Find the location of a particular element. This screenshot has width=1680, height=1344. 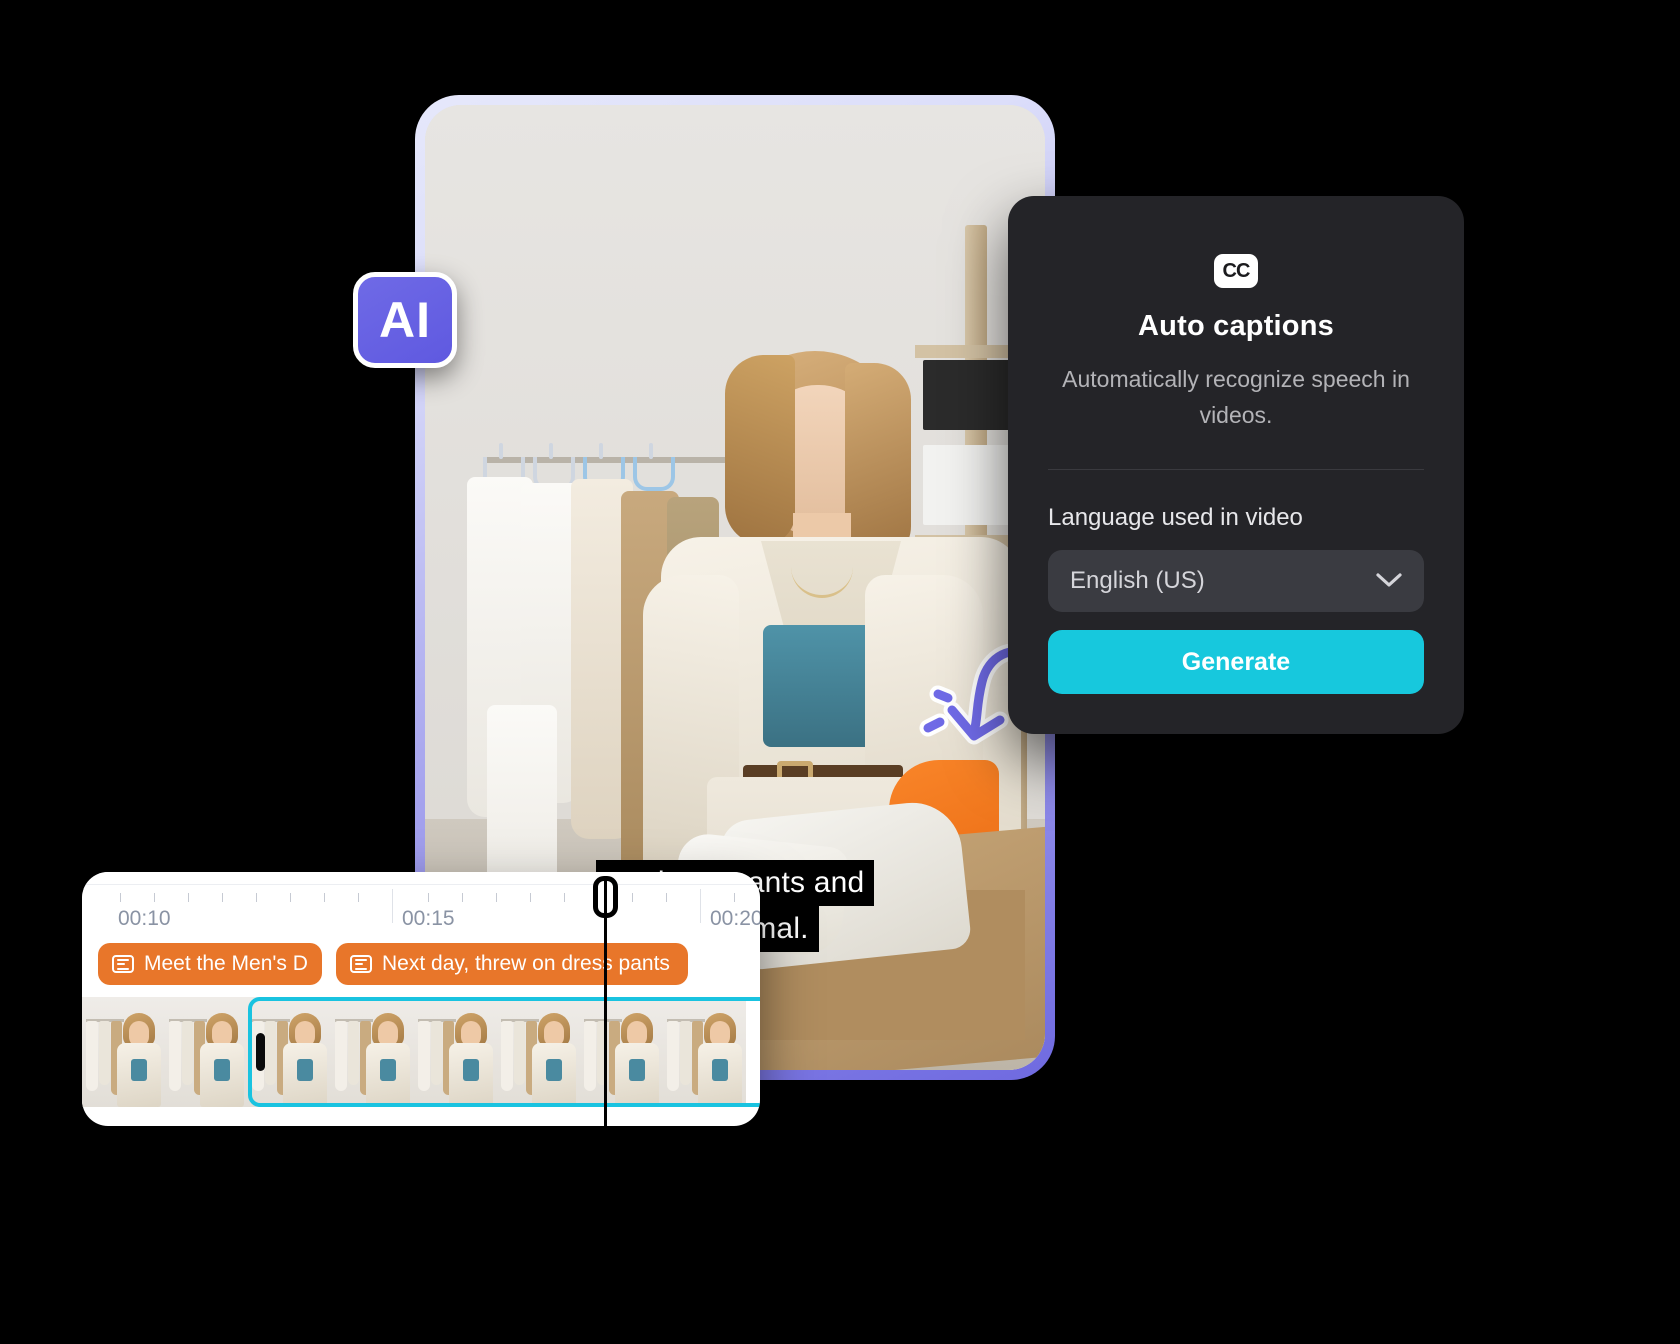

cc-icon: CC is located at coordinates (1236, 271).